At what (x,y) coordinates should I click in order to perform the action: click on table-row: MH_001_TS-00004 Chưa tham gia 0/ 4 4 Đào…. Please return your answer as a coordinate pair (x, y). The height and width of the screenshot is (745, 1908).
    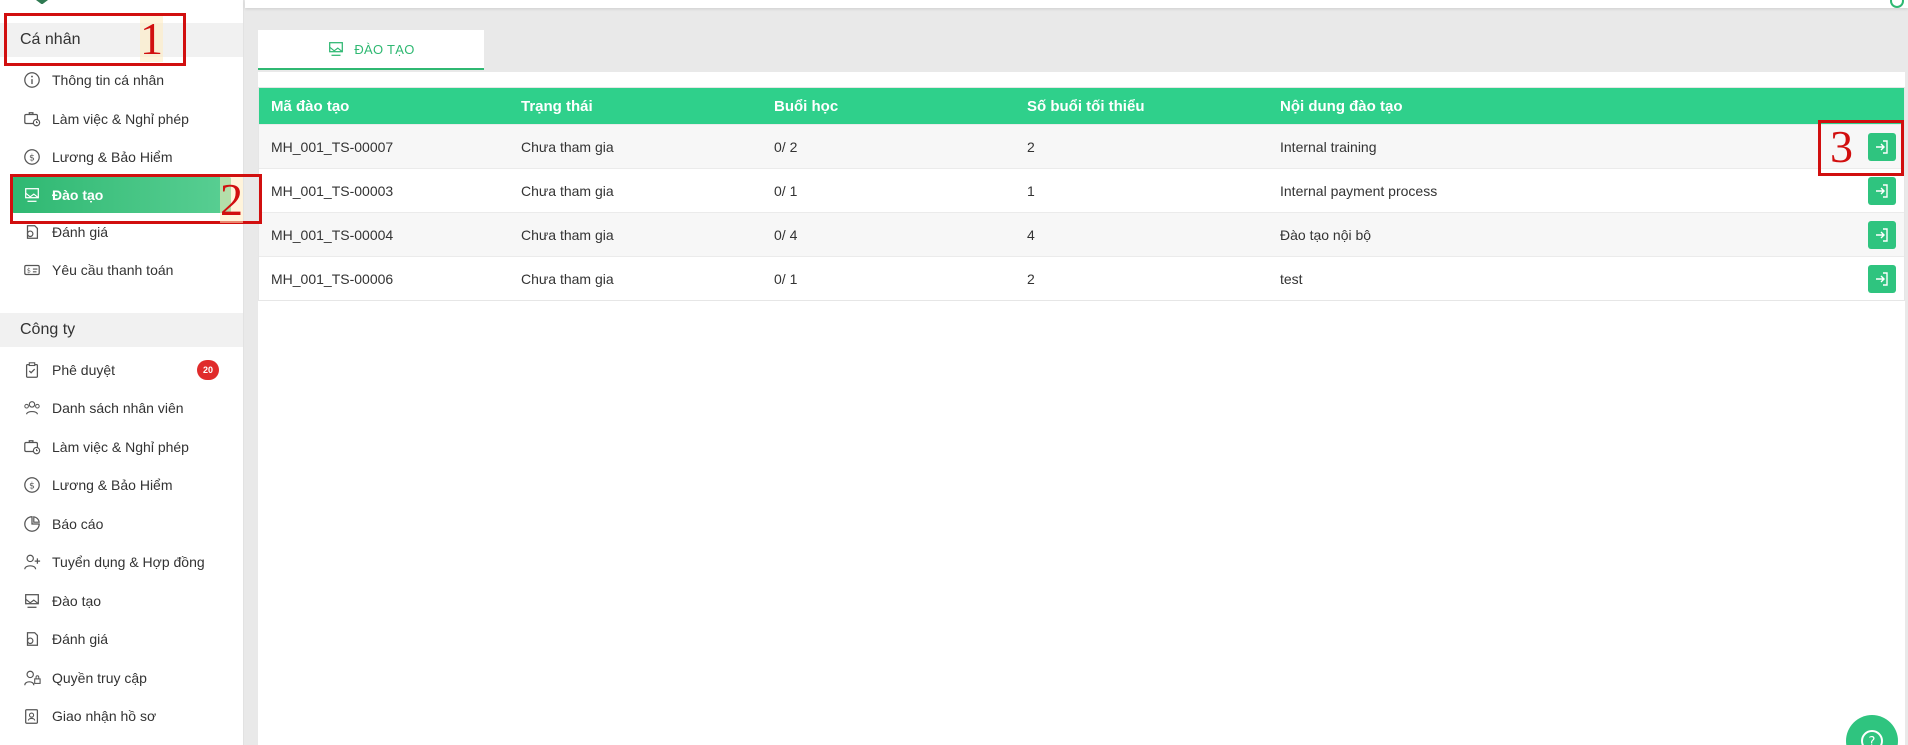
    Looking at the image, I should click on (1081, 234).